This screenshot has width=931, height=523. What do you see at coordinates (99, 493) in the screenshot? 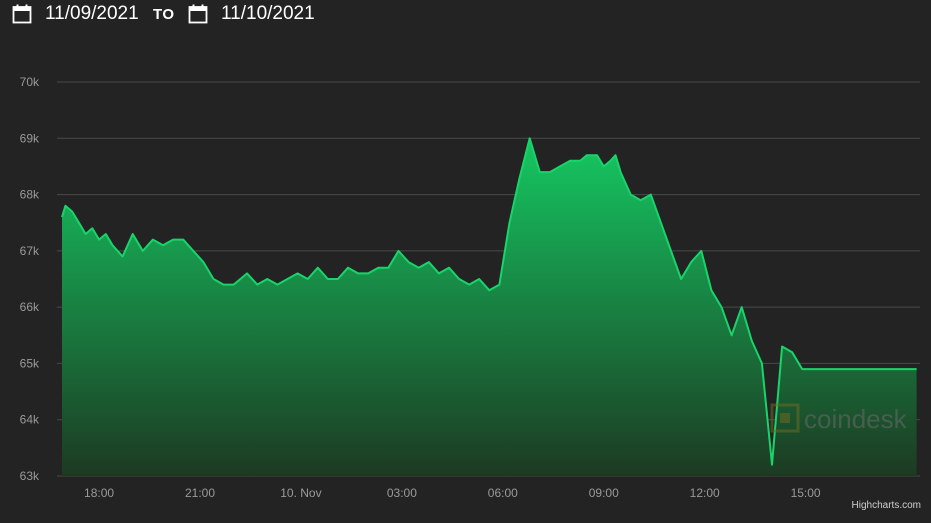
I see `x-tick-label: 18:00` at bounding box center [99, 493].